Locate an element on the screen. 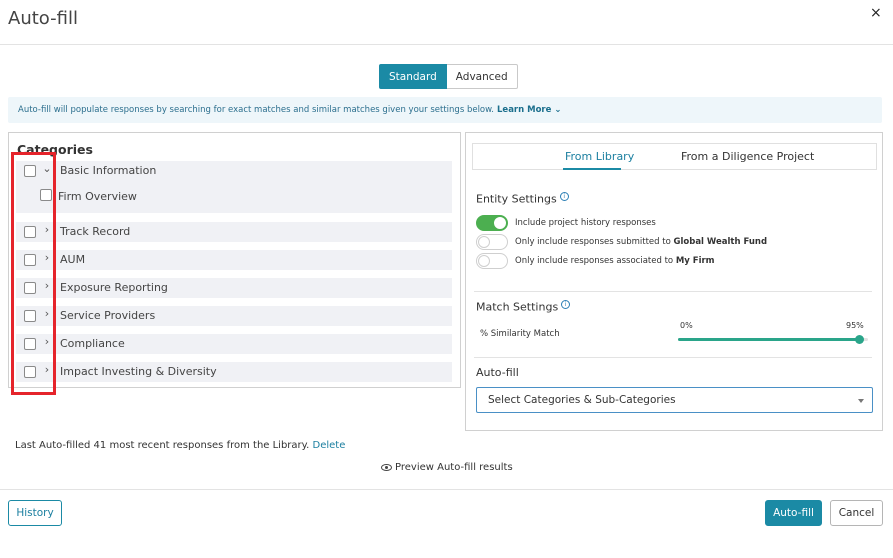  source-tabs: From Library From a Diligence Project is located at coordinates (674, 156).